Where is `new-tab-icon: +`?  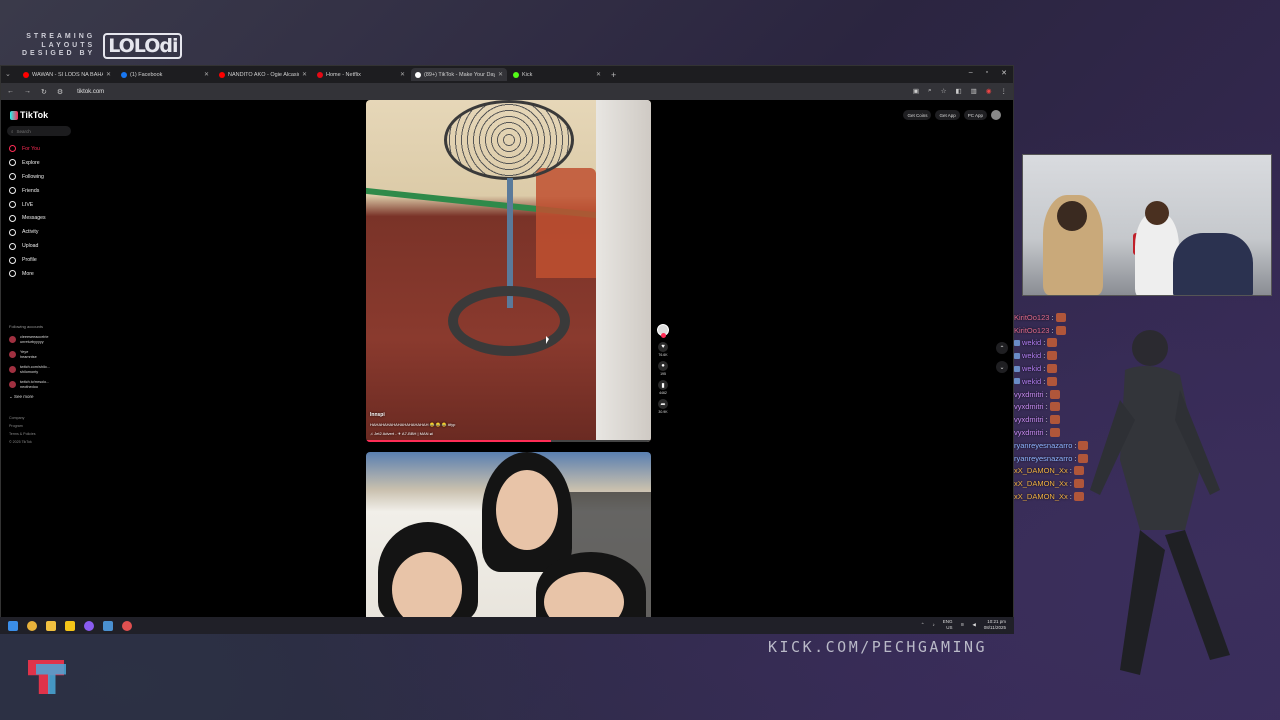
new-tab-icon: + is located at coordinates (613, 75).